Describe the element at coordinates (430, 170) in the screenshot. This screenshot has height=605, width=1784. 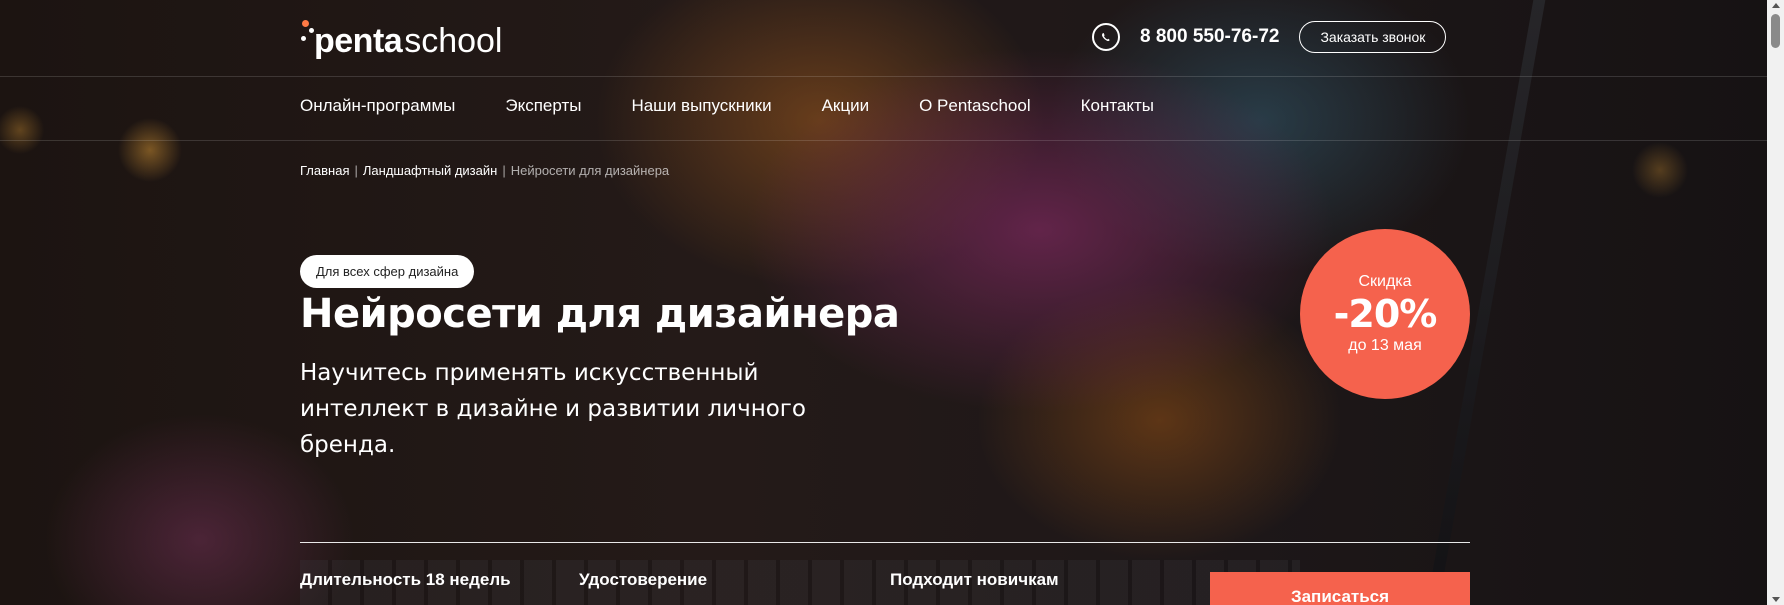
I see `breadcrumb-landscape-design: Ландшафтный дизайн` at that location.